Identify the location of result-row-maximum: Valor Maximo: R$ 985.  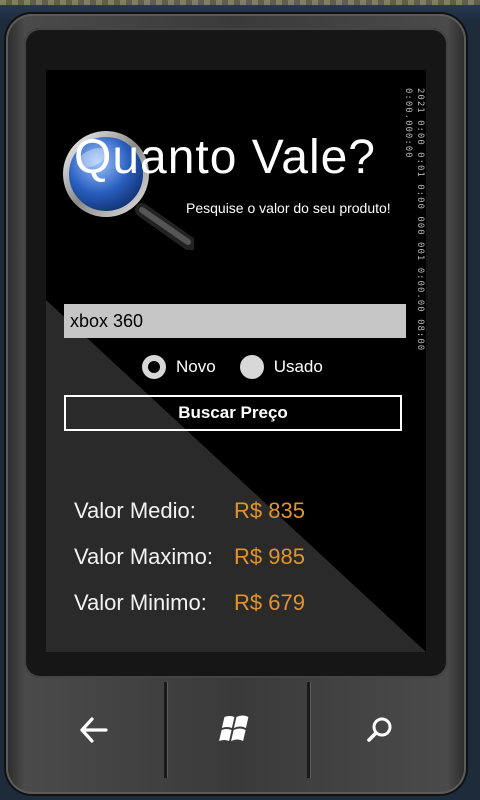
(189, 567).